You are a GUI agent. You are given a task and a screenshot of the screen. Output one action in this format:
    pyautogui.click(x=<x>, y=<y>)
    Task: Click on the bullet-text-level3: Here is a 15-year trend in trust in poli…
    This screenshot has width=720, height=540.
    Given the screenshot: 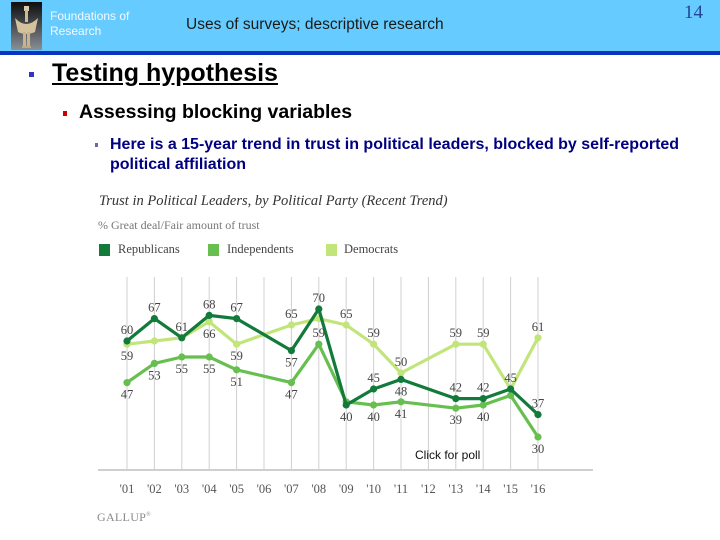 What is the action you would take?
    pyautogui.click(x=395, y=154)
    